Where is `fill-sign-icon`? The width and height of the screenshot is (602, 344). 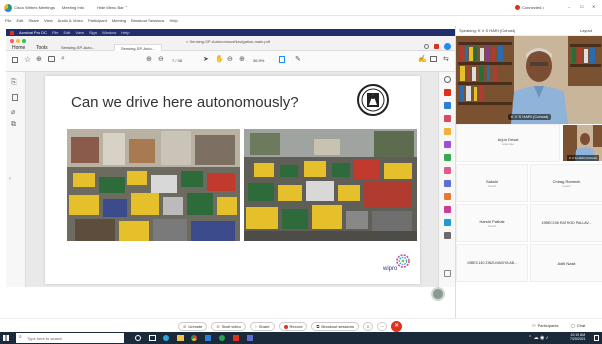
fill-sign-icon is located at coordinates (447, 209).